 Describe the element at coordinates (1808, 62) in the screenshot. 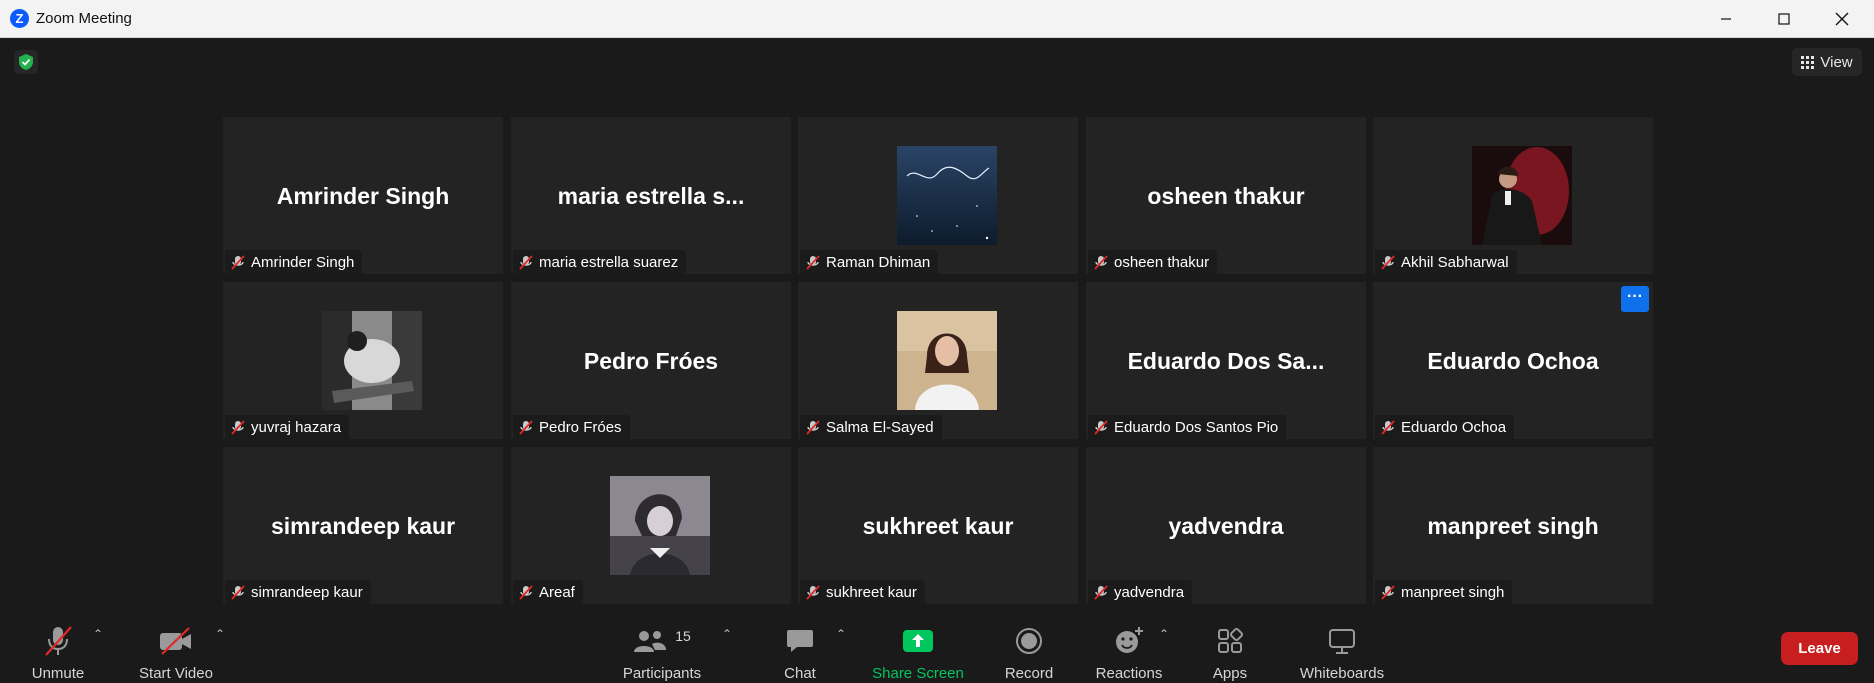

I see `grid-view-icon` at that location.